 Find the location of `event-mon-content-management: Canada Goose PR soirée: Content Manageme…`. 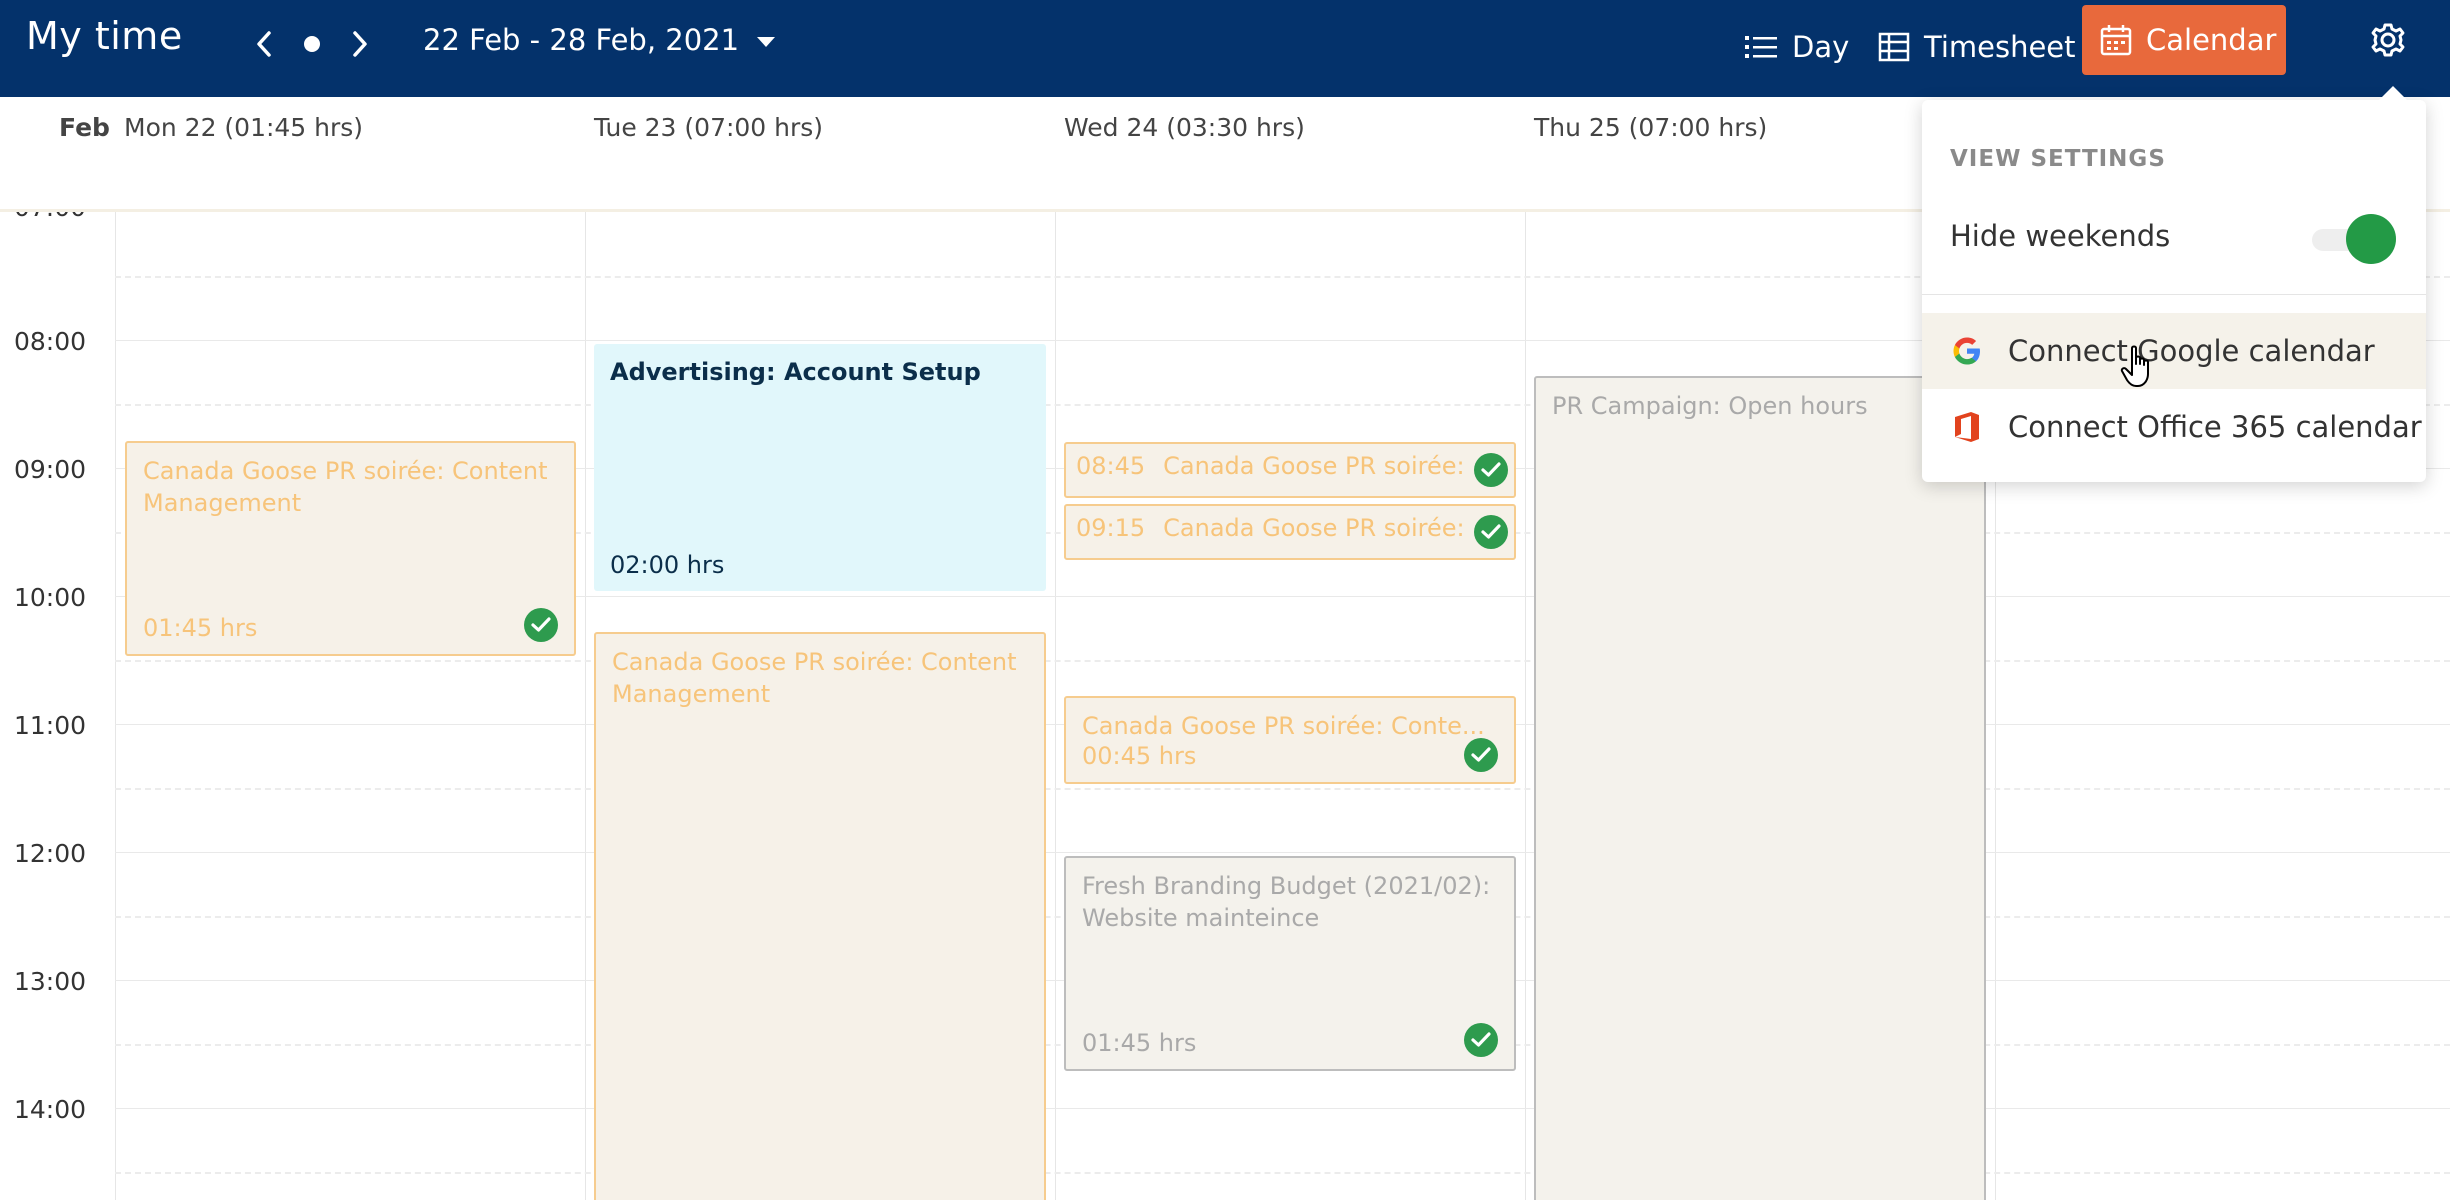

event-mon-content-management: Canada Goose PR soirée: Content Manageme… is located at coordinates (350, 548).